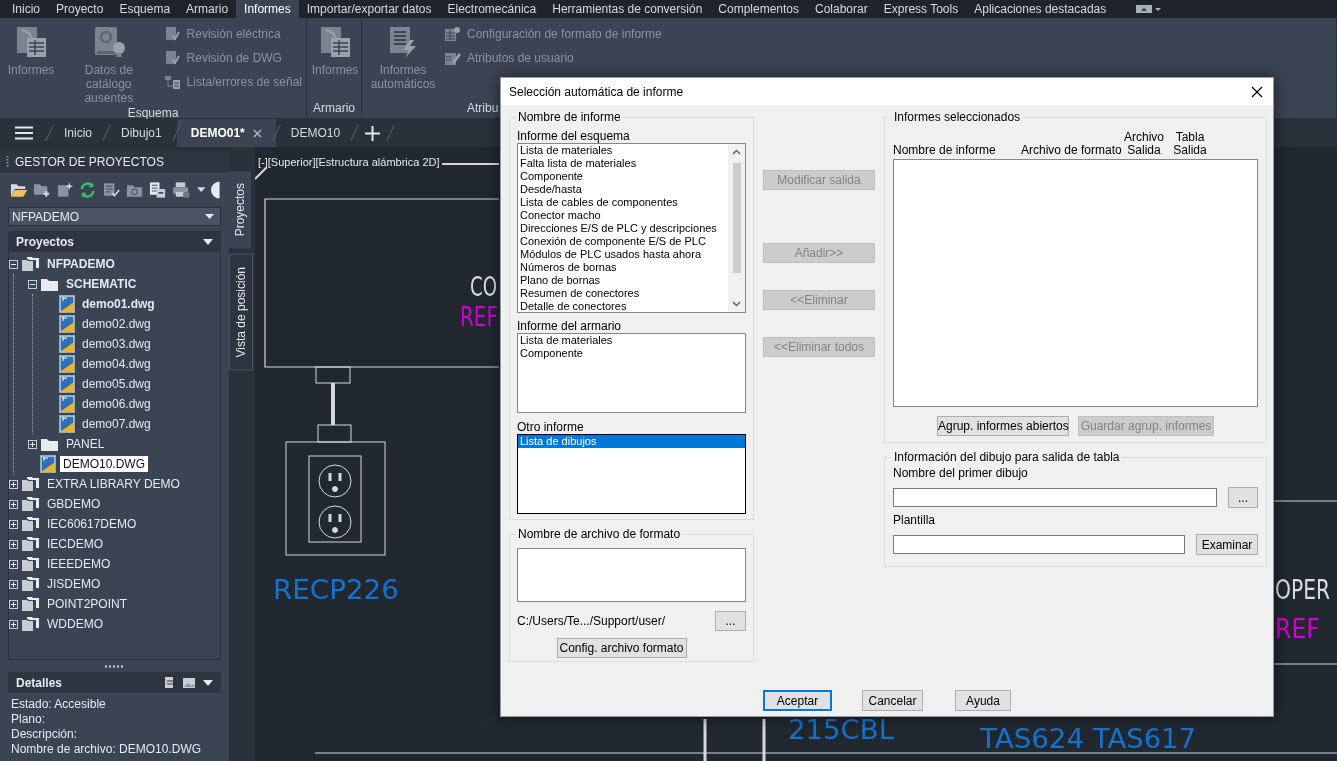 The image size is (1337, 761). Describe the element at coordinates (1227, 544) in the screenshot. I see `browse-button: Examinar` at that location.